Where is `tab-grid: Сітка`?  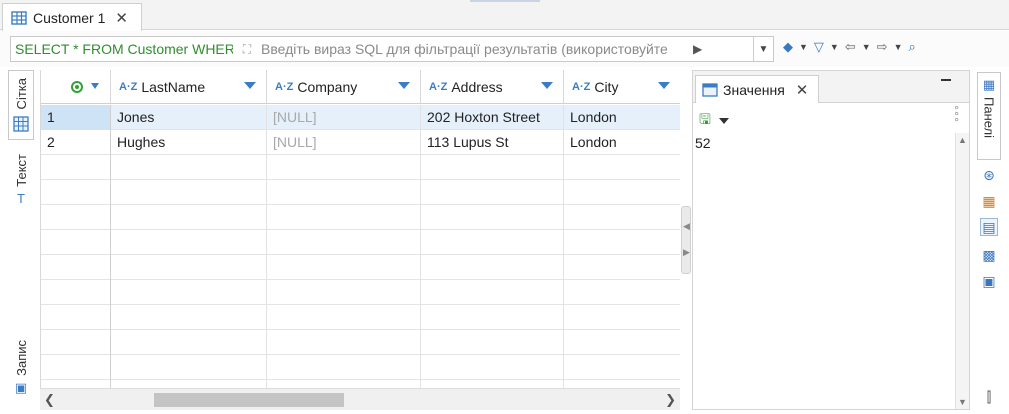
tab-grid: Сітка is located at coordinates (21, 105).